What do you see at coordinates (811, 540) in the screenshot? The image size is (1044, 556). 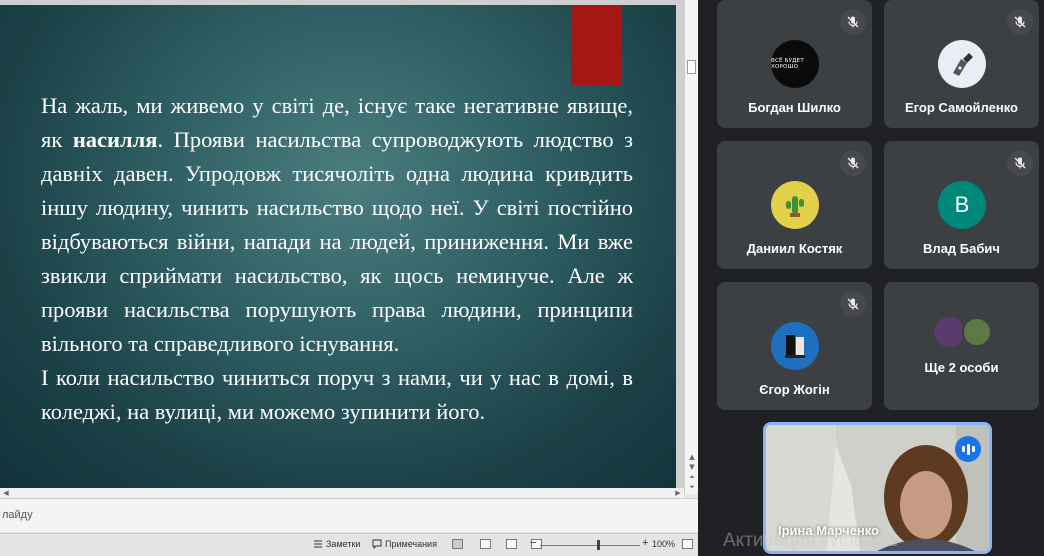 I see `windows-activation-watermark: Активация Windows` at bounding box center [811, 540].